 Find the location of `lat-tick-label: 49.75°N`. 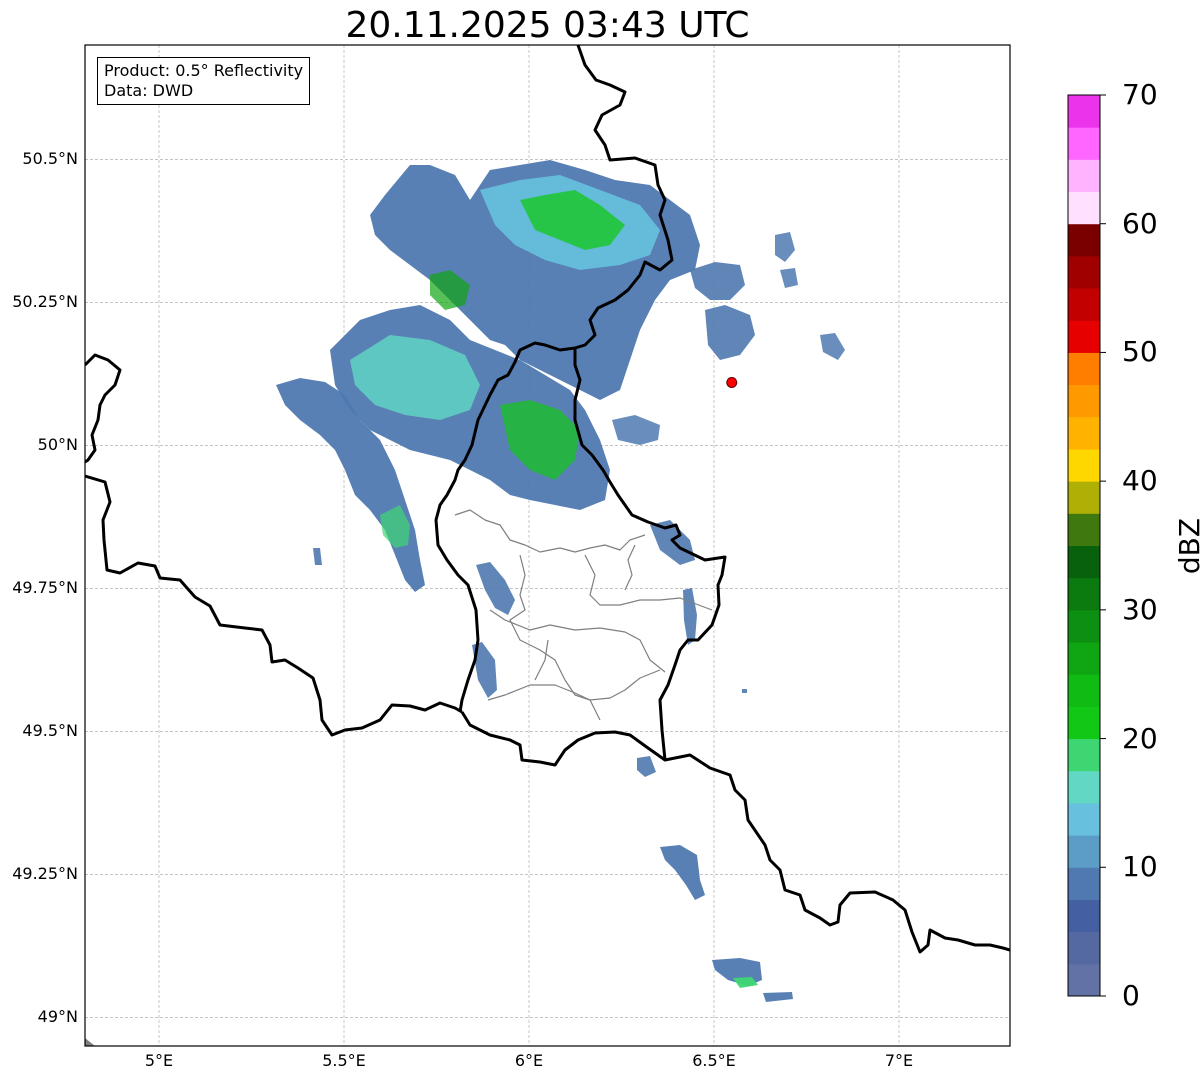

lat-tick-label: 49.75°N is located at coordinates (45, 588).